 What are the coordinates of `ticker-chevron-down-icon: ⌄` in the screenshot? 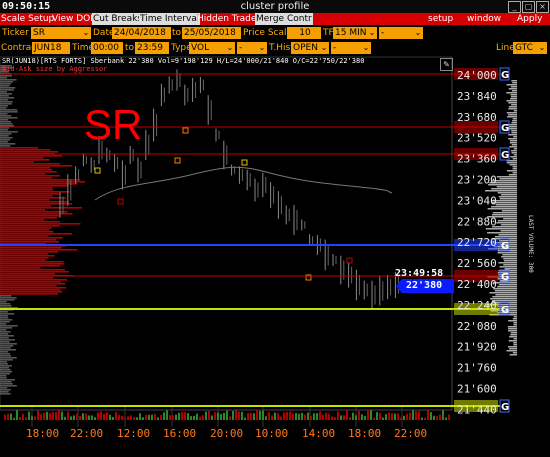 It's located at (86, 33).